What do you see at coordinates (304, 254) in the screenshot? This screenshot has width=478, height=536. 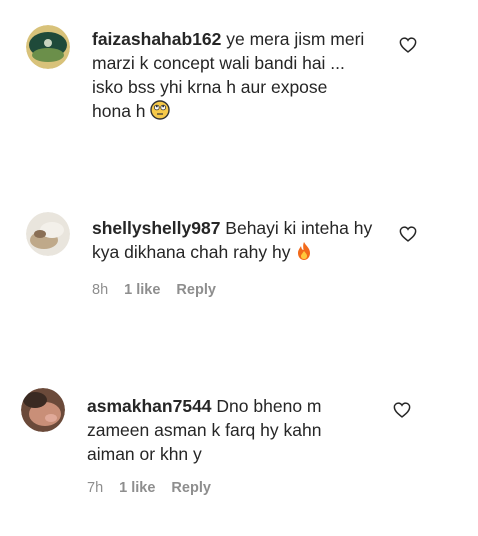 I see `fire-emoji` at bounding box center [304, 254].